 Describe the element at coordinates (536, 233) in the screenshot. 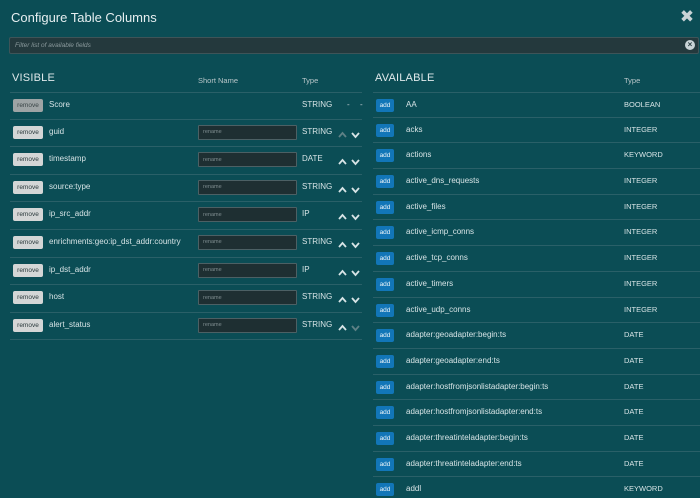

I see `available-row: add active_icmp_conns INTEGER` at that location.